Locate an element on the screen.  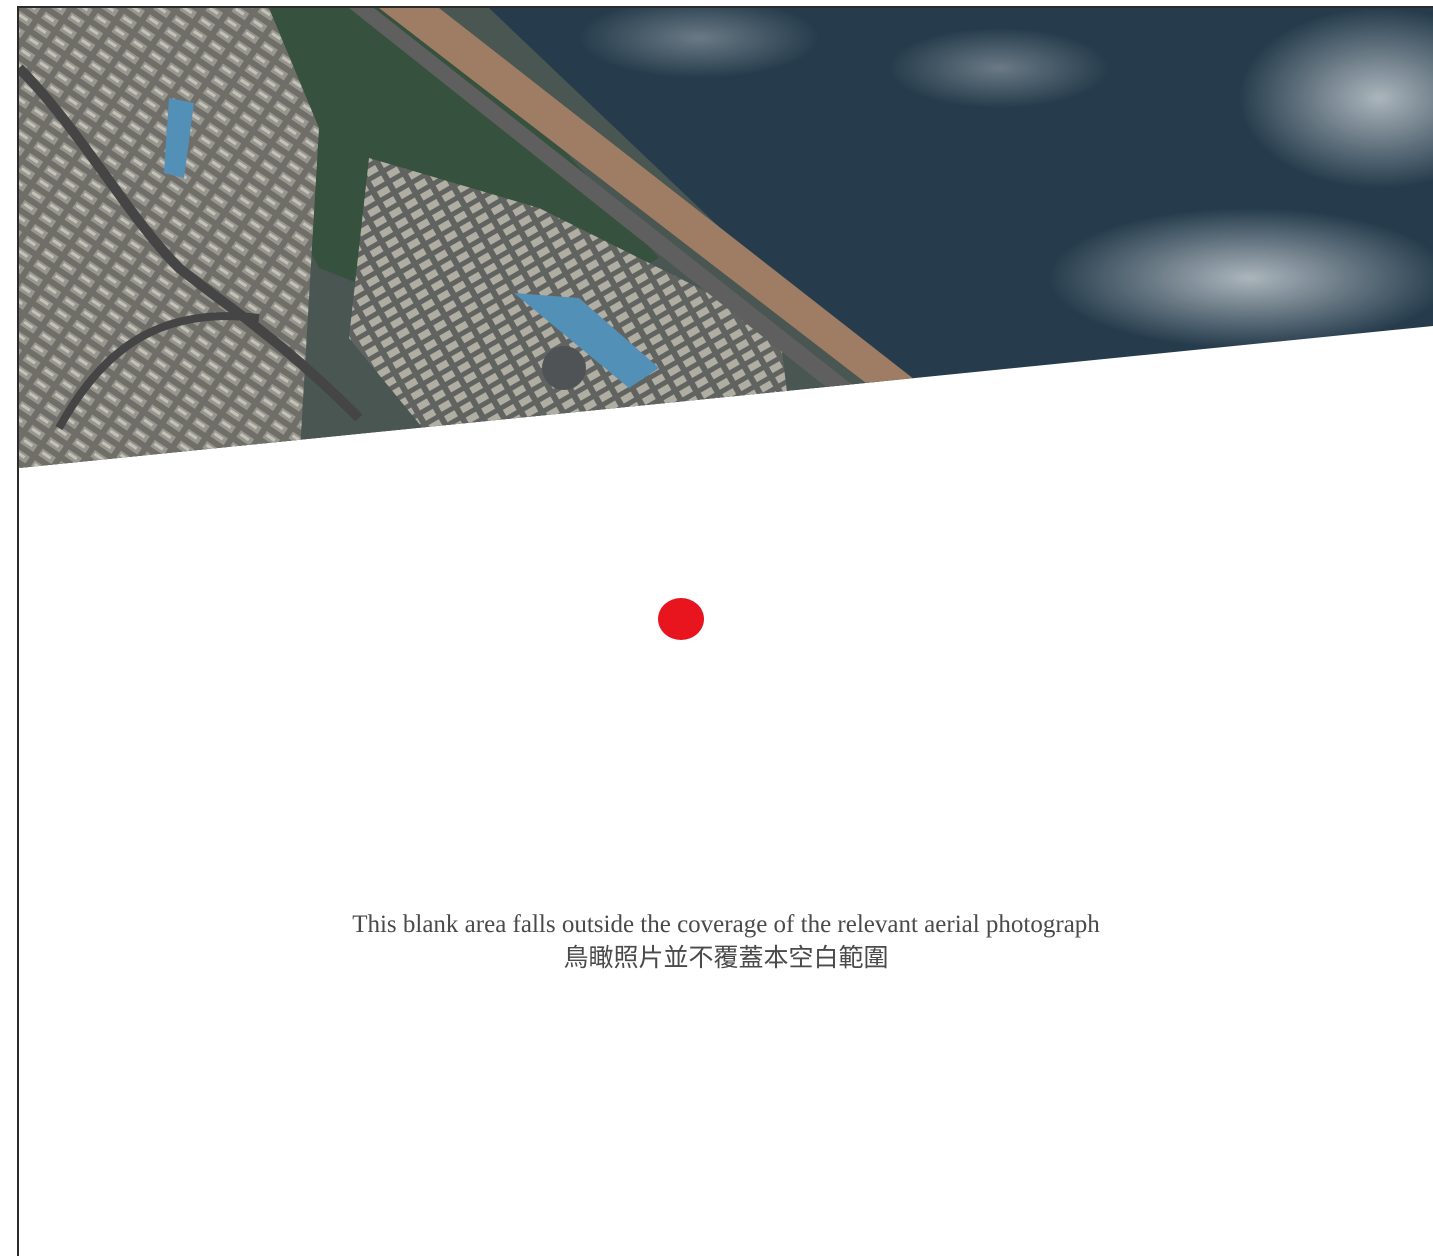
map-frame-left-border is located at coordinates (18, 631).